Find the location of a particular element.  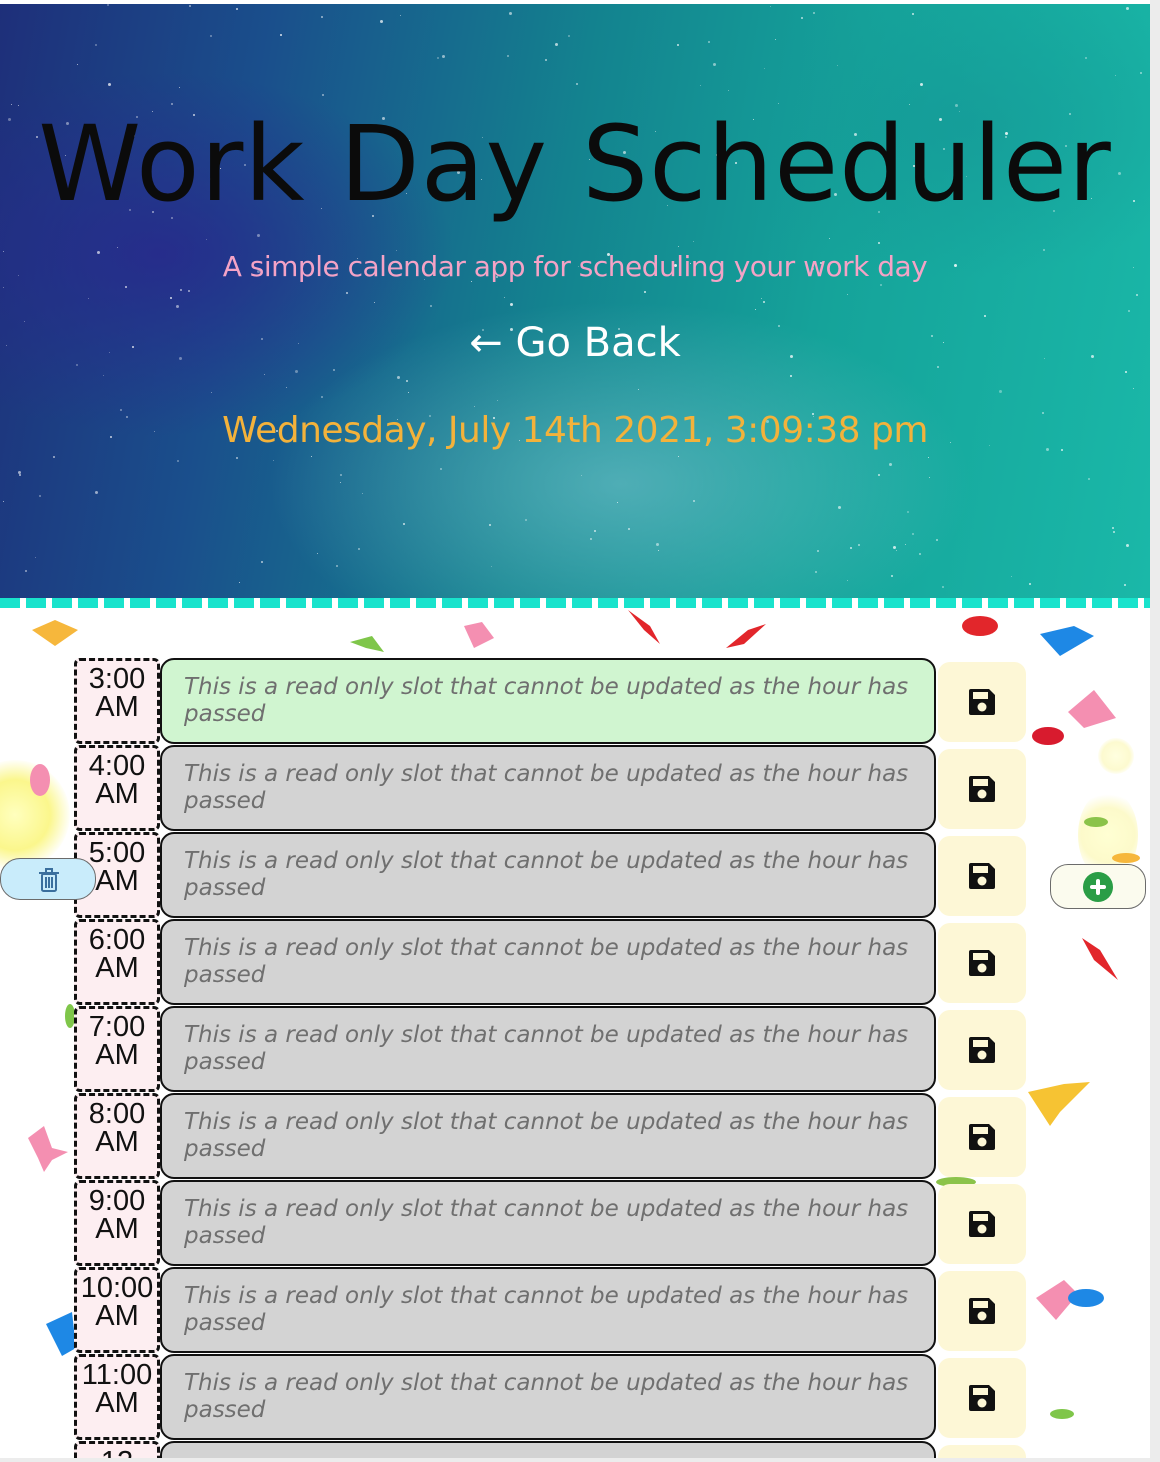

hour-label: 8:00 AM is located at coordinates (117, 1136).